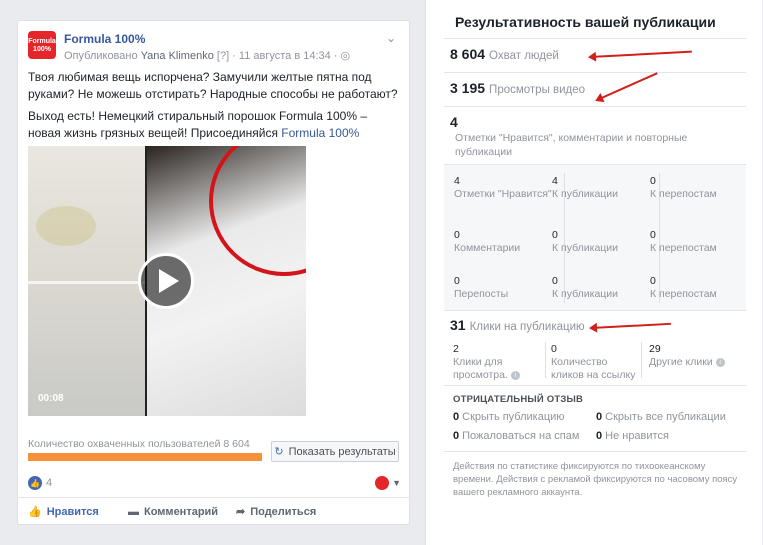 This screenshot has width=763, height=545. I want to click on page-name-link: Formula 100%, so click(104, 39).